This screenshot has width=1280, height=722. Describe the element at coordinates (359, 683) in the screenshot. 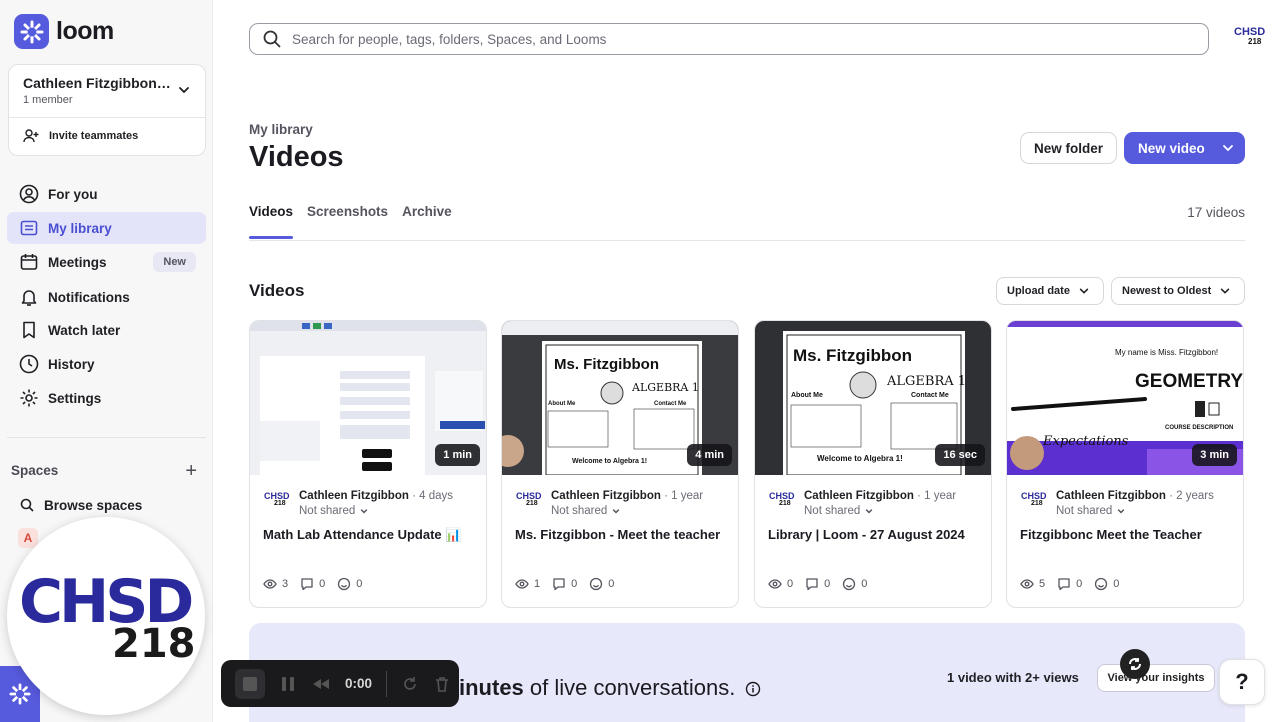

I see `recording-time: 0:00` at that location.